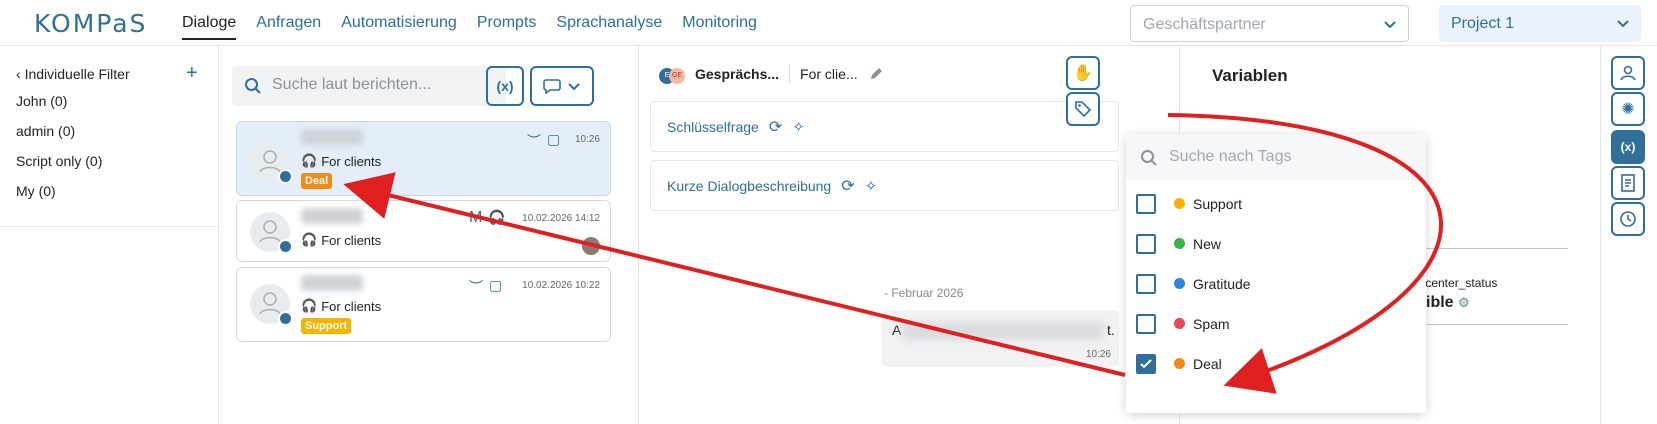  Describe the element at coordinates (1178, 244) in the screenshot. I see `tag-option-new: New` at that location.